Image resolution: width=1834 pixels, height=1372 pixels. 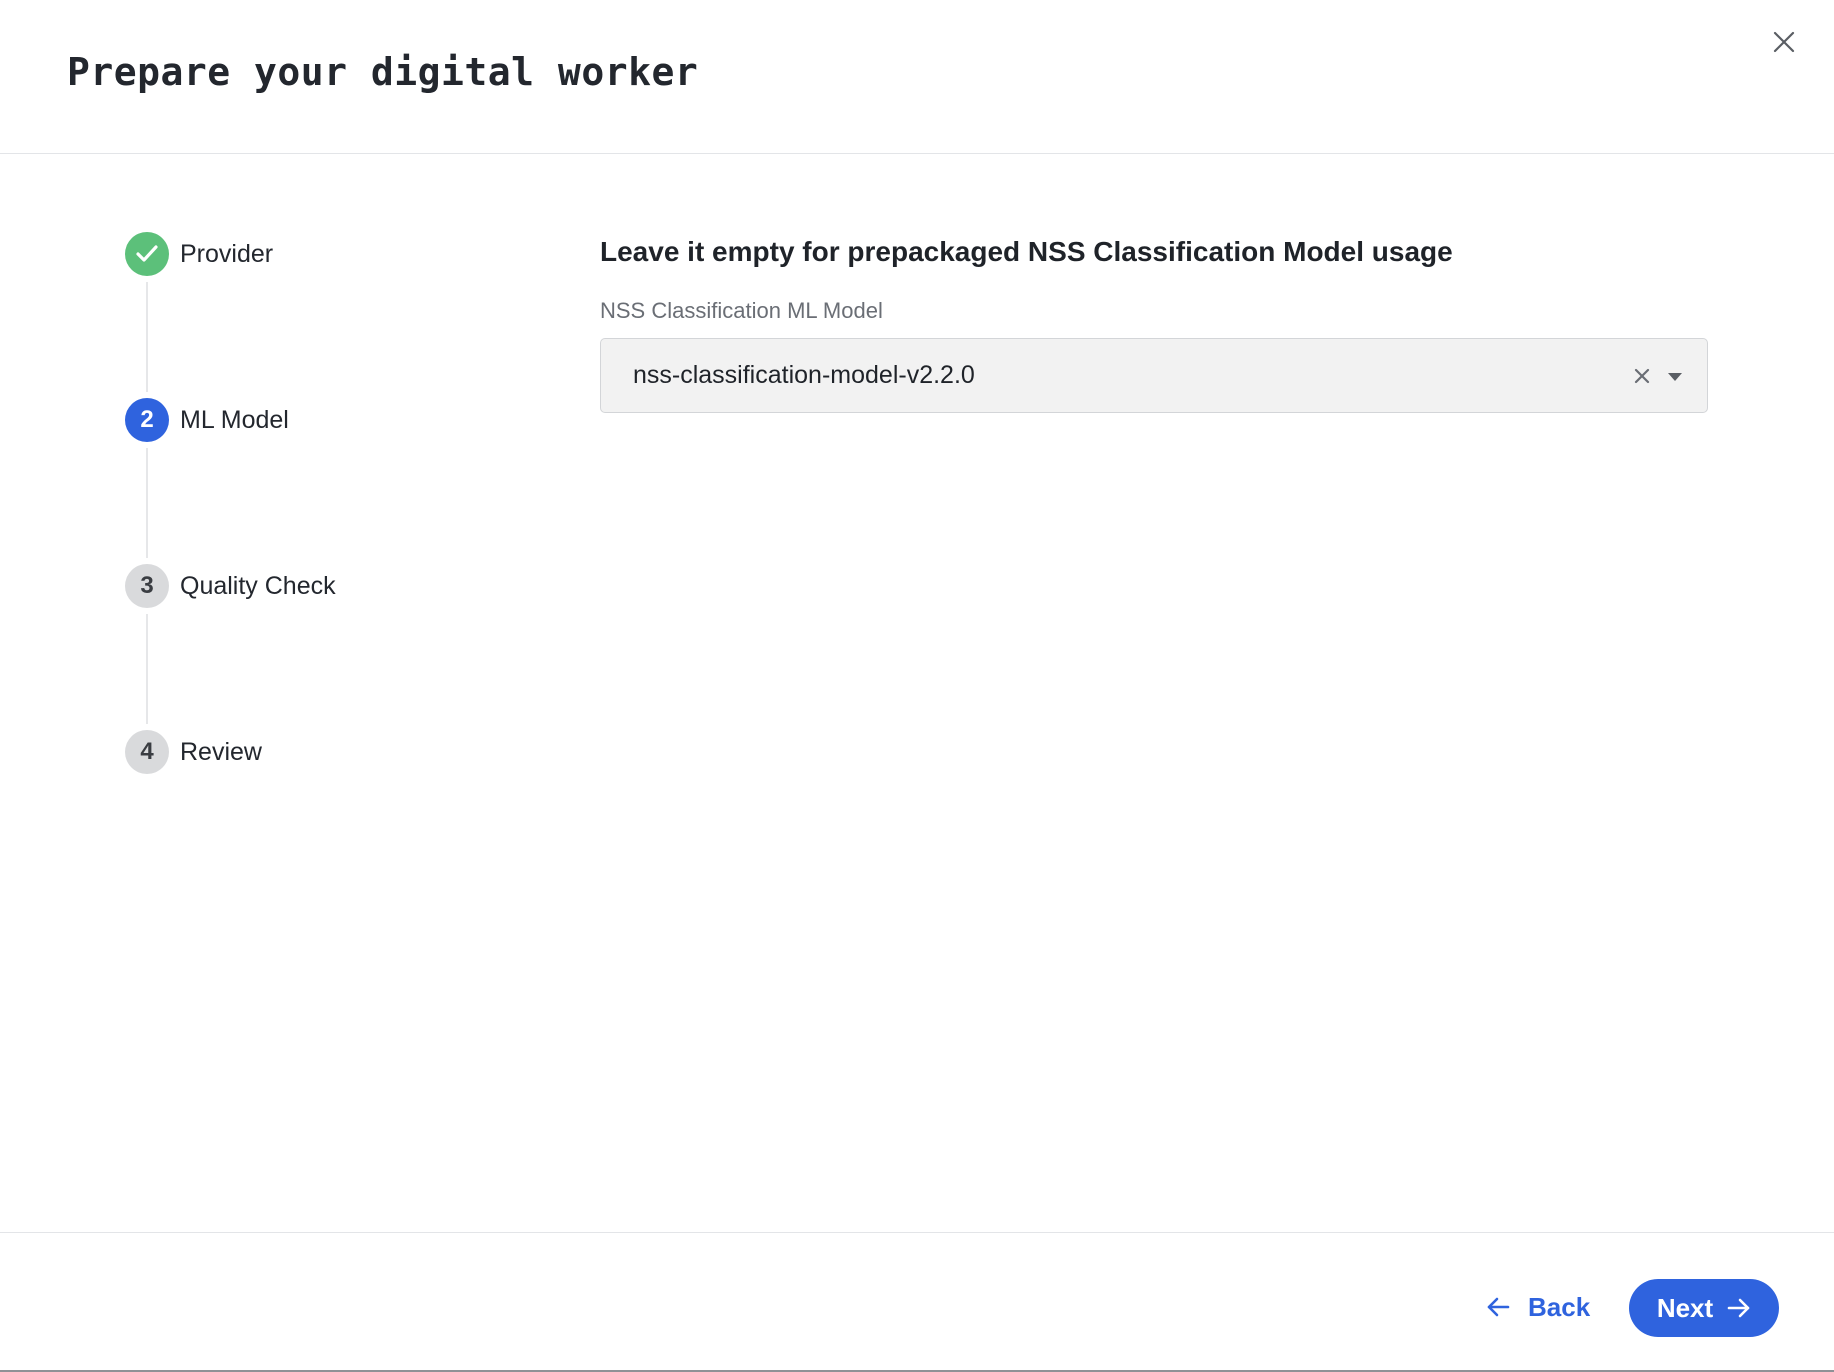 I want to click on caret-down-icon, so click(x=1675, y=377).